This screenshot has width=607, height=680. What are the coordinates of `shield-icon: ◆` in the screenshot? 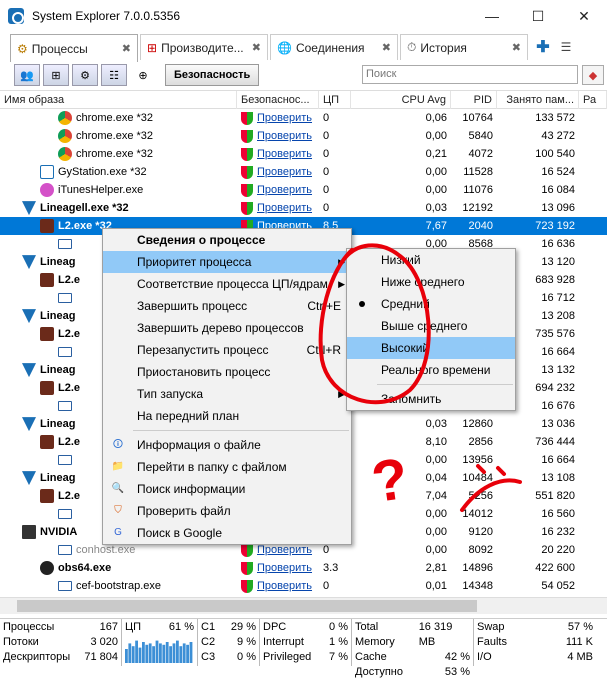 It's located at (593, 75).